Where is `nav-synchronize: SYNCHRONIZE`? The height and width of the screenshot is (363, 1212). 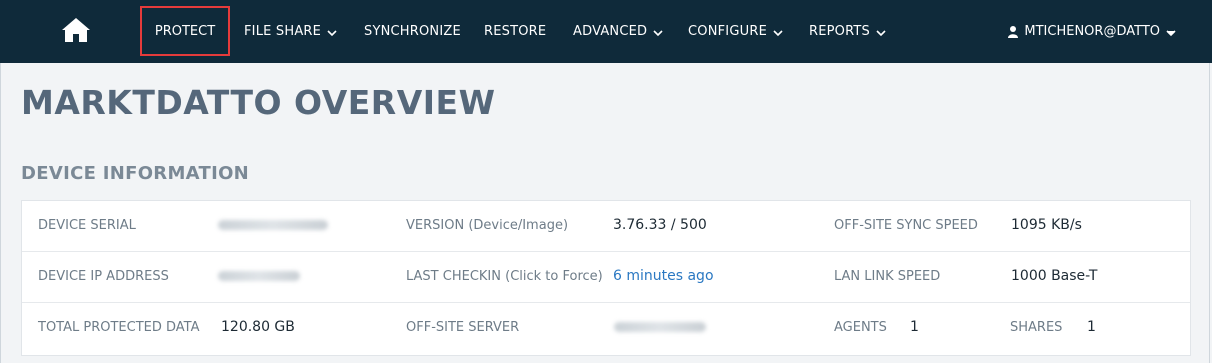
nav-synchronize: SYNCHRONIZE is located at coordinates (412, 31).